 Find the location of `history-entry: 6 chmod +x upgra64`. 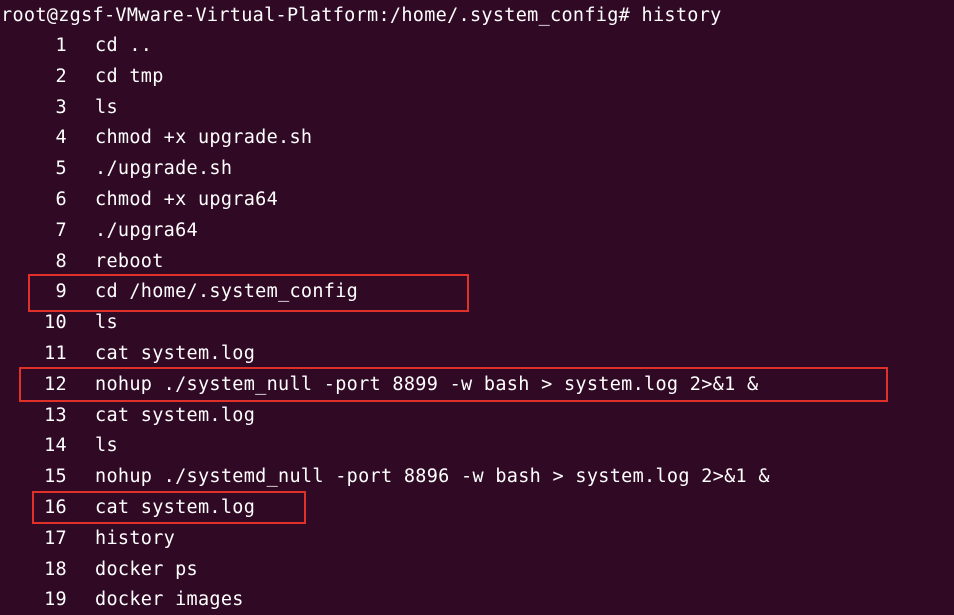

history-entry: 6 chmod +x upgra64 is located at coordinates (477, 200).